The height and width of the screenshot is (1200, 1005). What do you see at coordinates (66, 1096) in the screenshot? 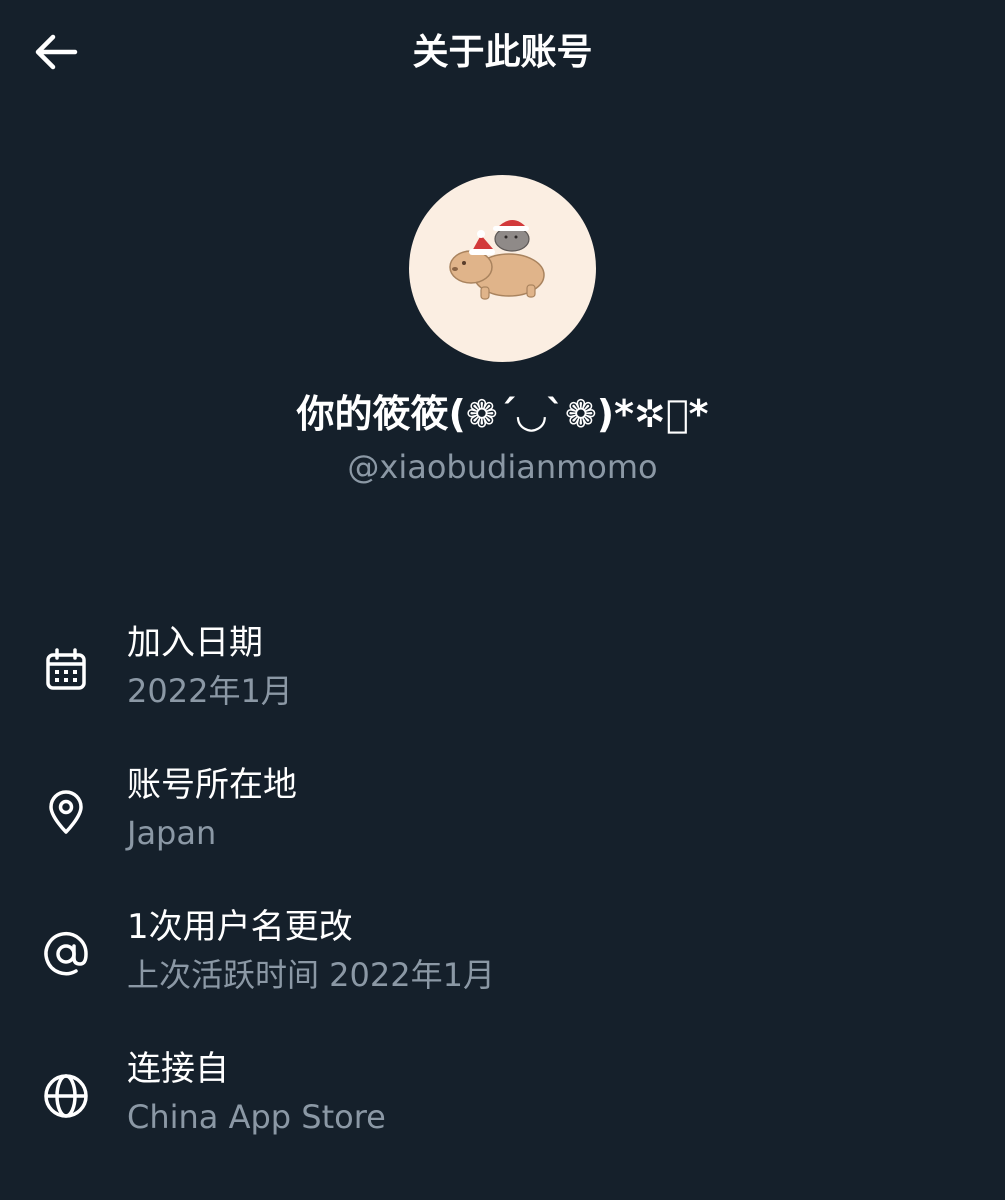
I see `globe-icon` at bounding box center [66, 1096].